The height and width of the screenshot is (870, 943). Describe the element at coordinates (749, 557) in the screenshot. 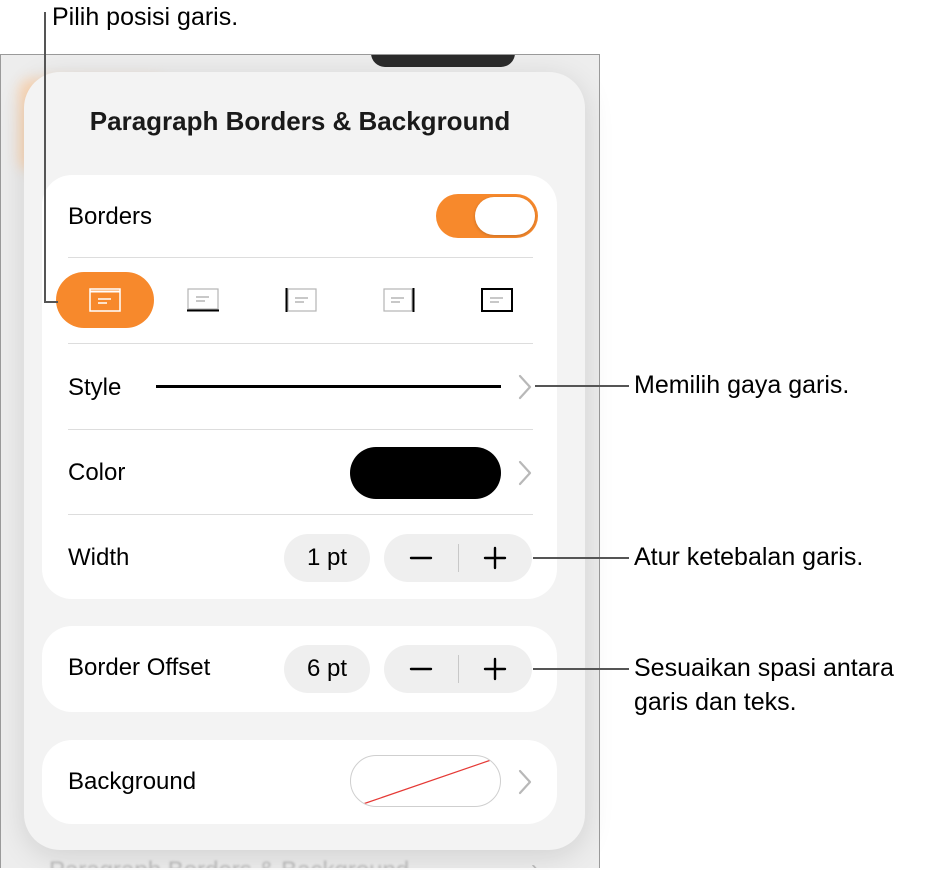

I see `callout-width: Atur ketebalan garis.` at that location.